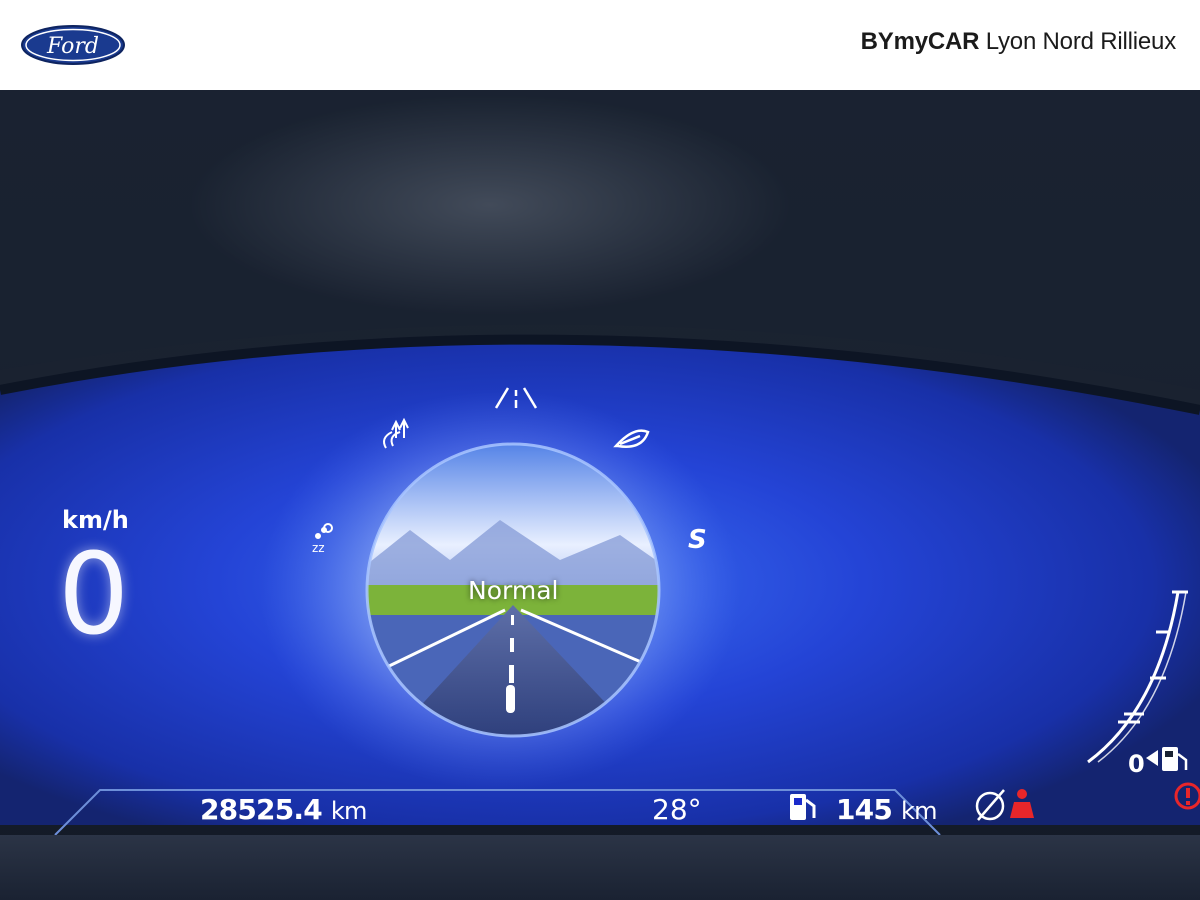 The image size is (1200, 900). I want to click on odometer-unit: km, so click(348, 811).